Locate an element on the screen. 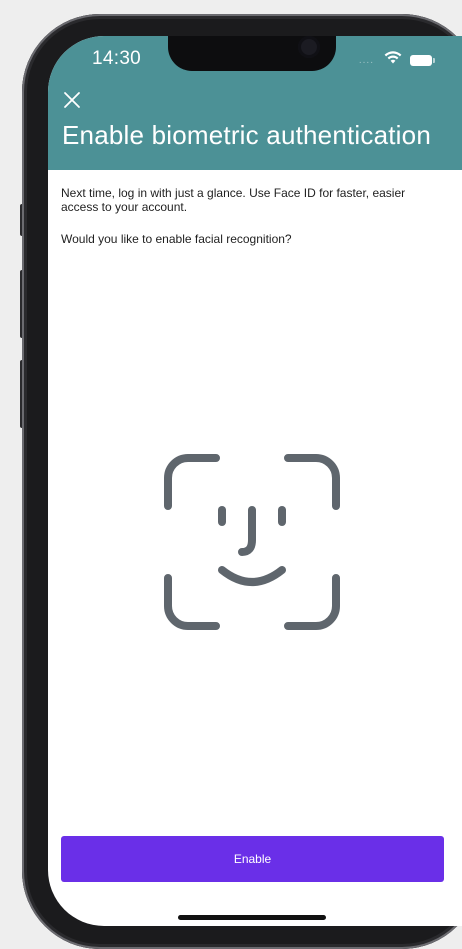  face-id-icon is located at coordinates (252, 542).